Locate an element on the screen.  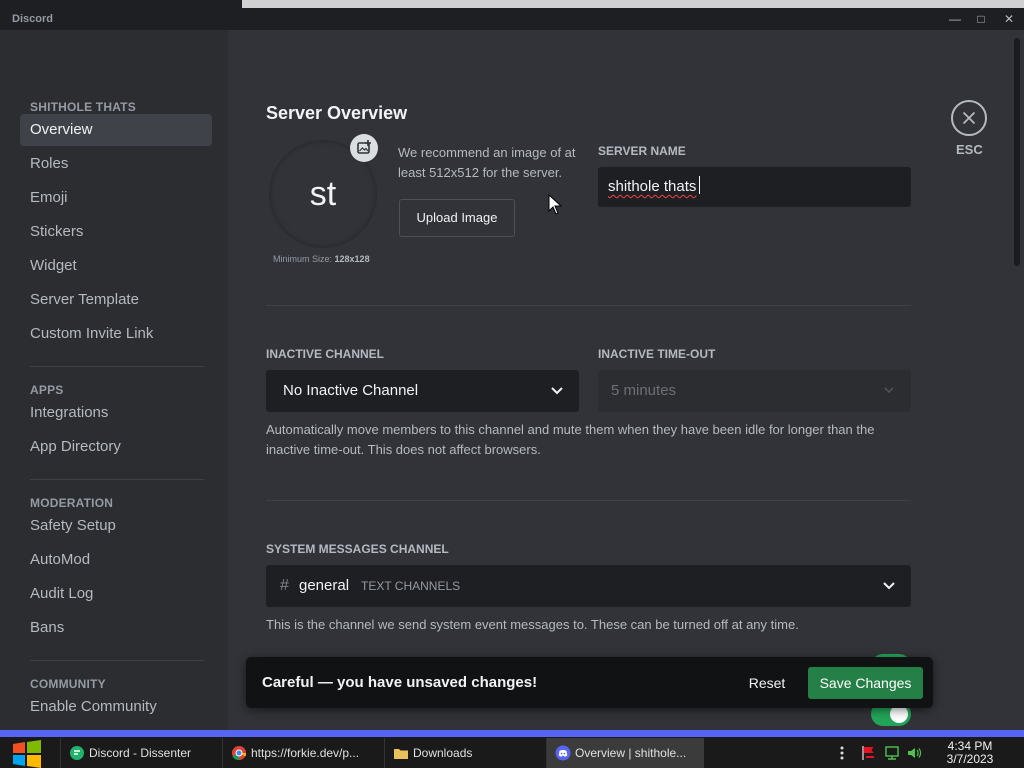
server-name-value: shithole thats is located at coordinates (652, 186).